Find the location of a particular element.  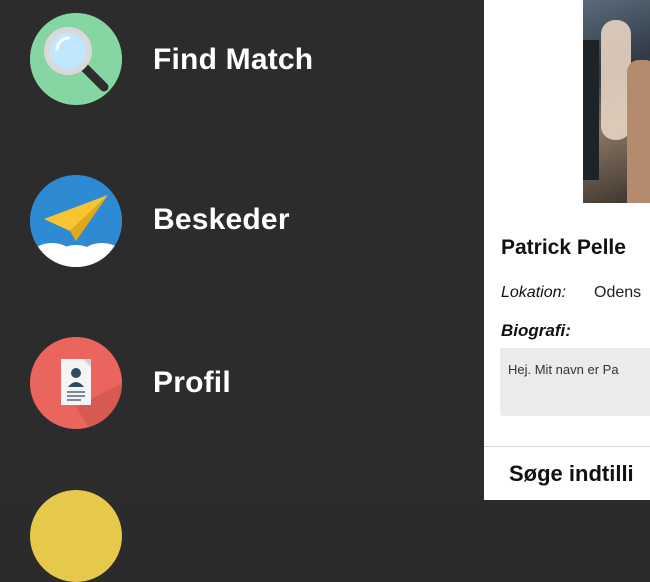

profile-photo is located at coordinates (616, 101).